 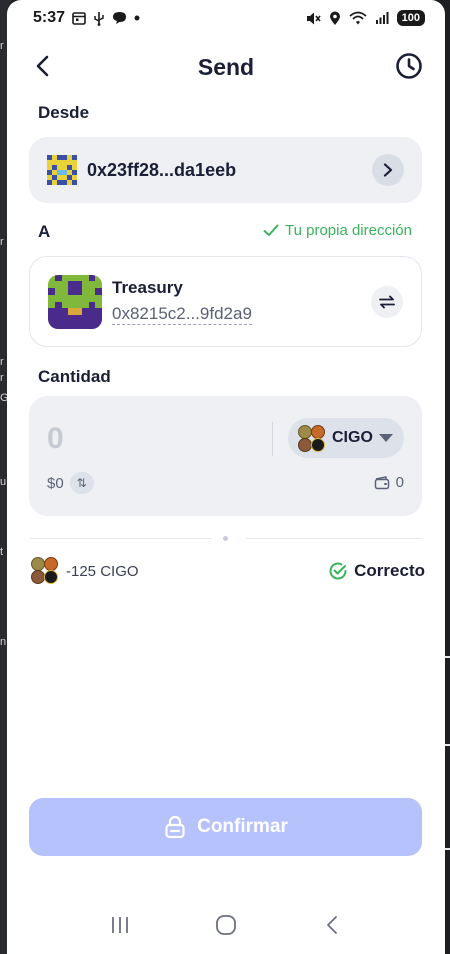 What do you see at coordinates (75, 301) in the screenshot?
I see `recipient-avatar` at bounding box center [75, 301].